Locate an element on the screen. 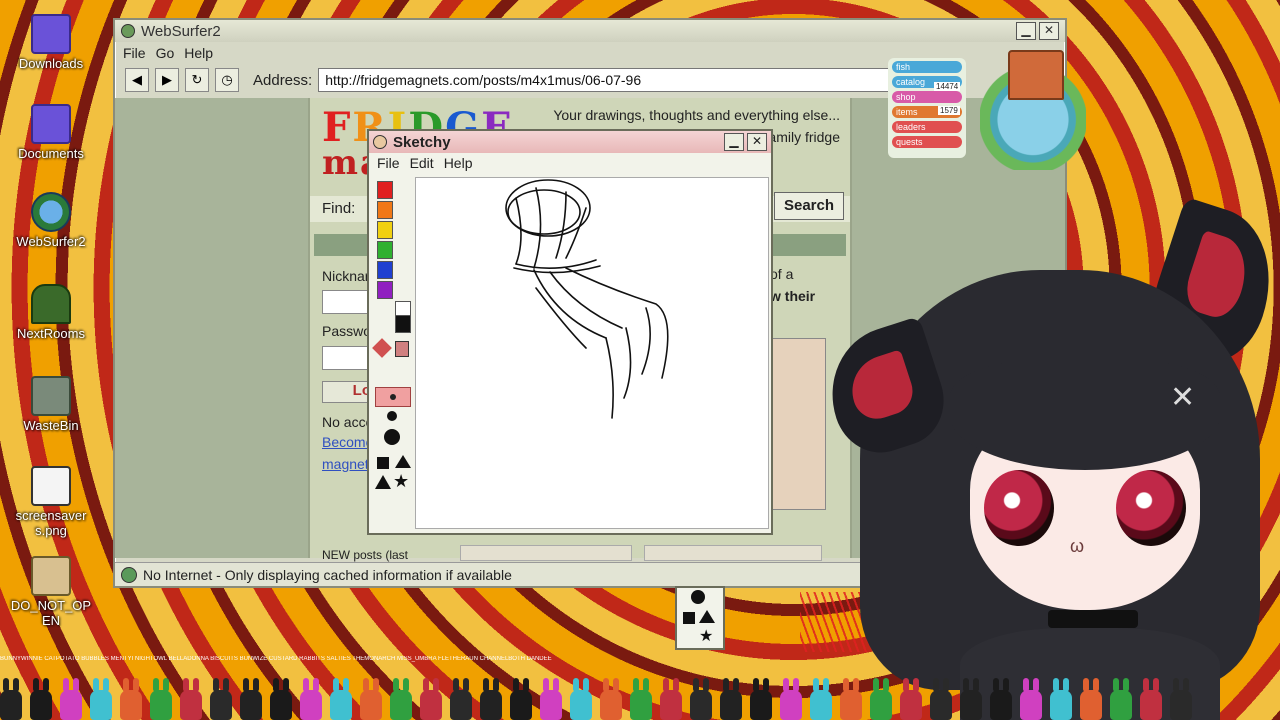  color-swatch-purple is located at coordinates (385, 290).